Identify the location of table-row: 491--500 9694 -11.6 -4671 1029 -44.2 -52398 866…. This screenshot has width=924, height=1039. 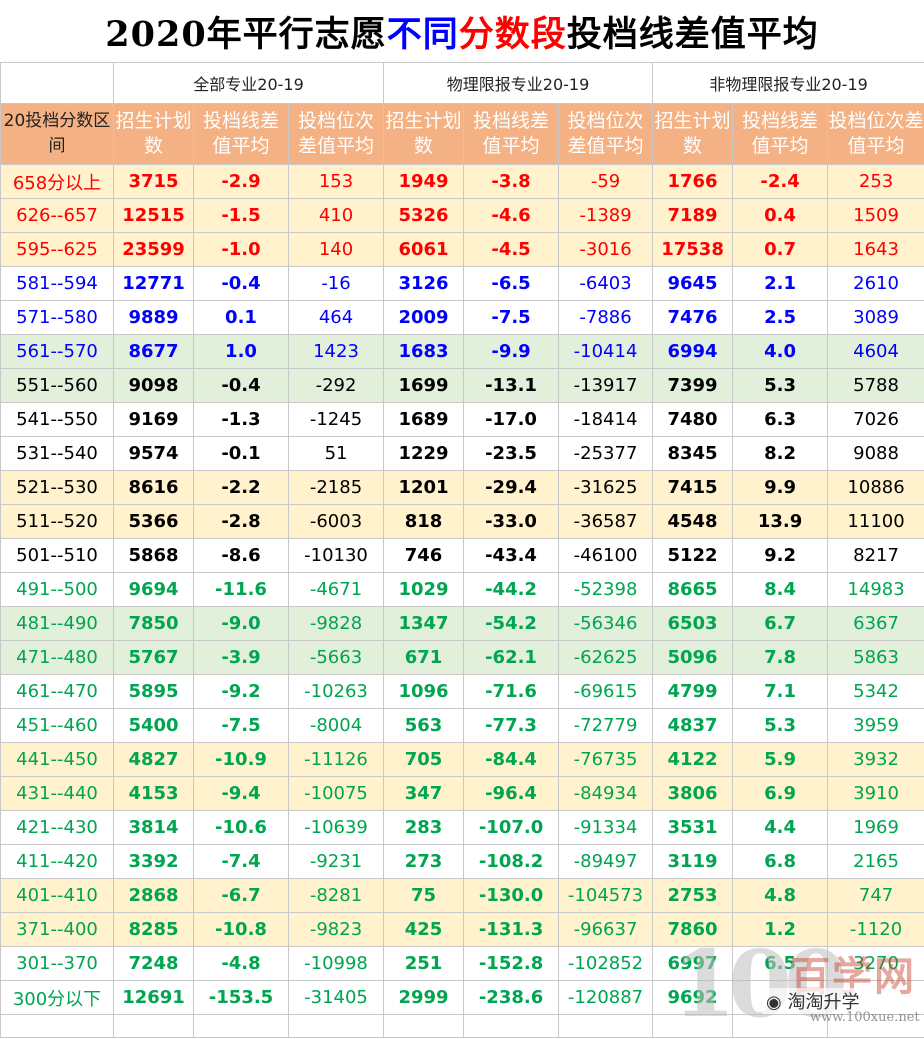
(462, 589).